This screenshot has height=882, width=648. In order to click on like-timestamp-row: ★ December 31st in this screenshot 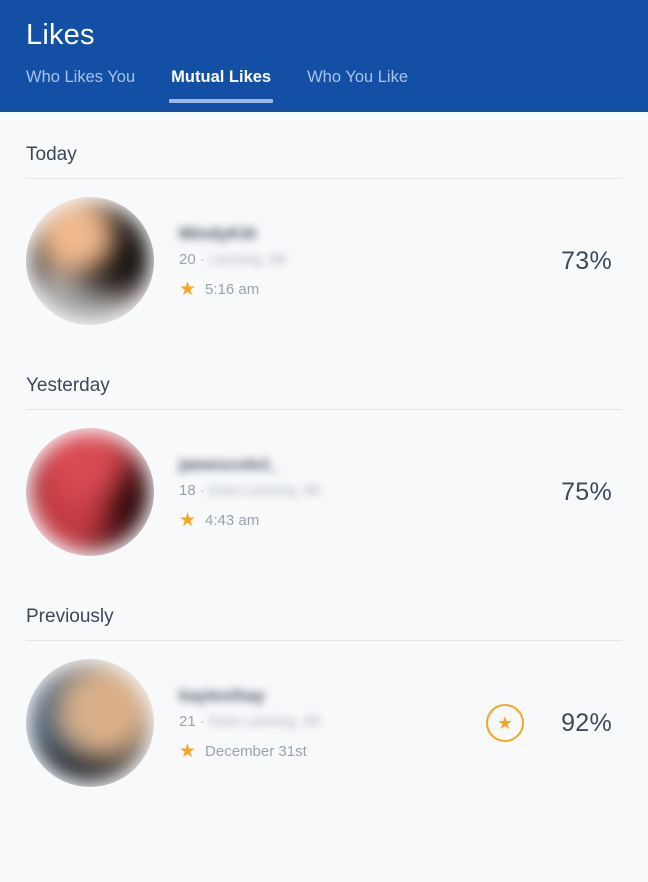, I will do `click(332, 752)`.